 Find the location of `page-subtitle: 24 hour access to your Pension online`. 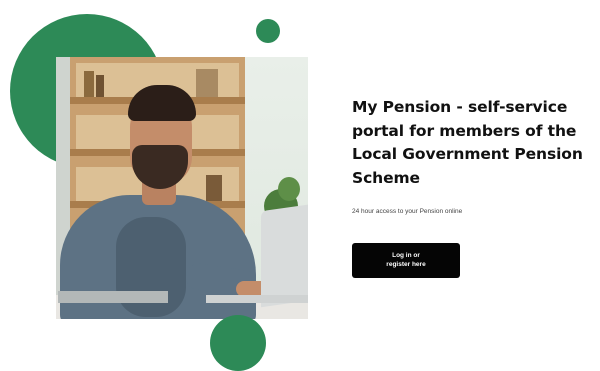

page-subtitle: 24 hour access to your Pension online is located at coordinates (407, 211).